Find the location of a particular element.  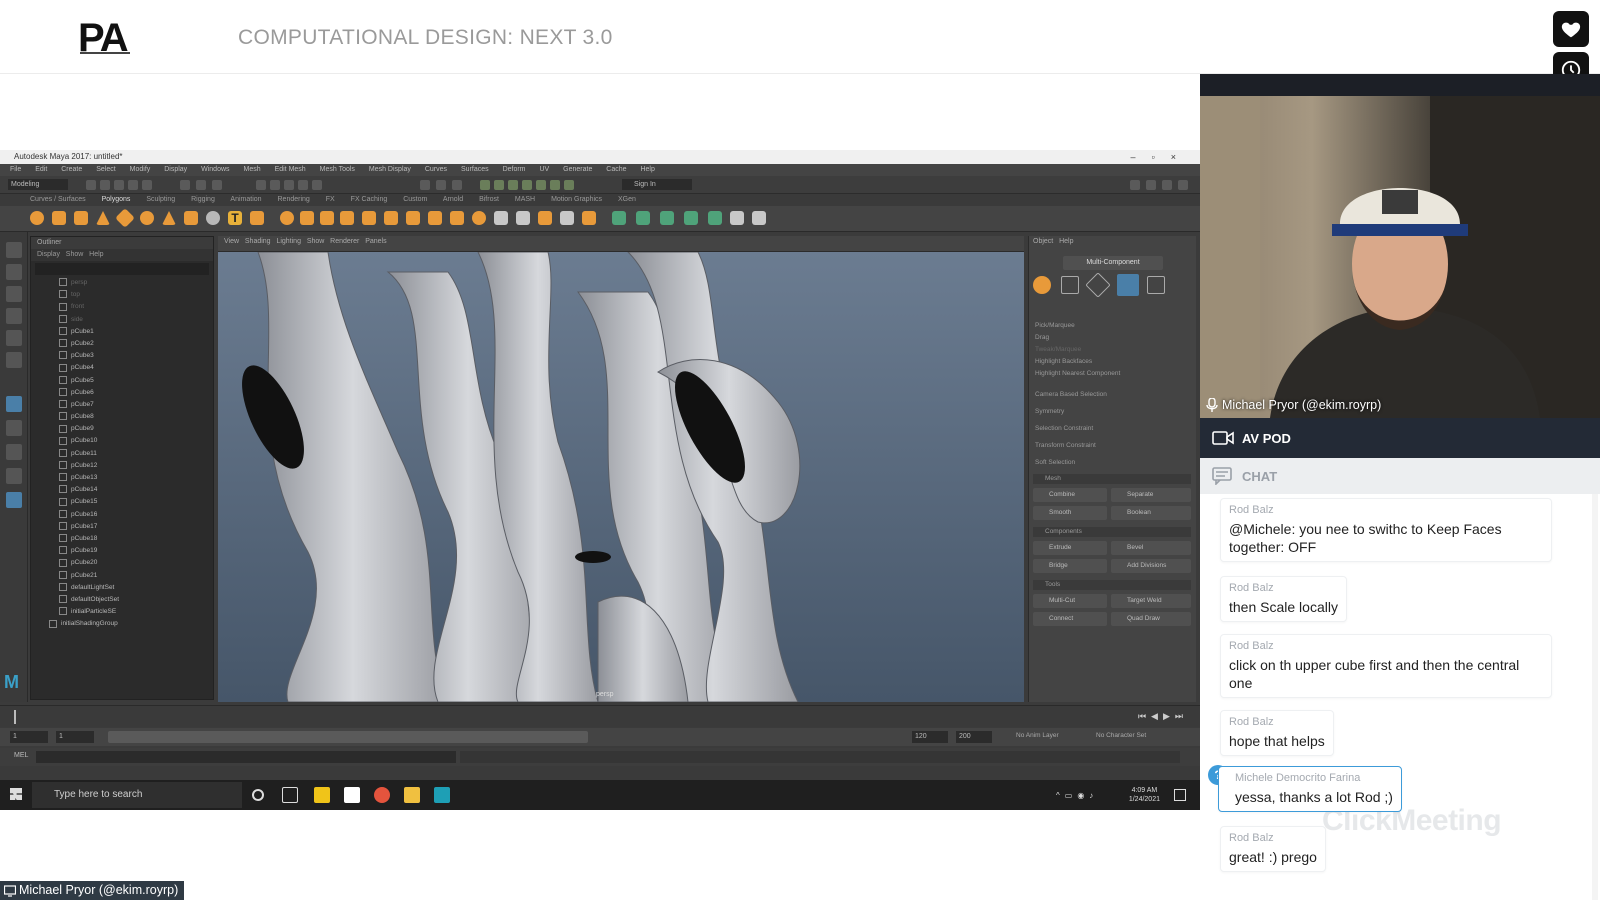

outliner-item: top is located at coordinates (122, 295).